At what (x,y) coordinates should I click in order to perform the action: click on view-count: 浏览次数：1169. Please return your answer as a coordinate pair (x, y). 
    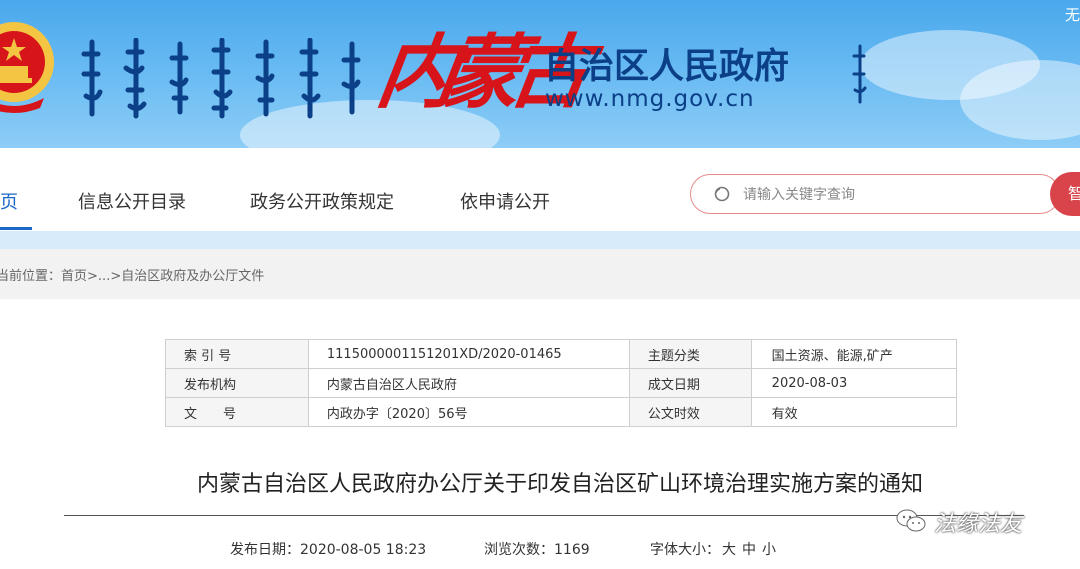
    Looking at the image, I should click on (537, 549).